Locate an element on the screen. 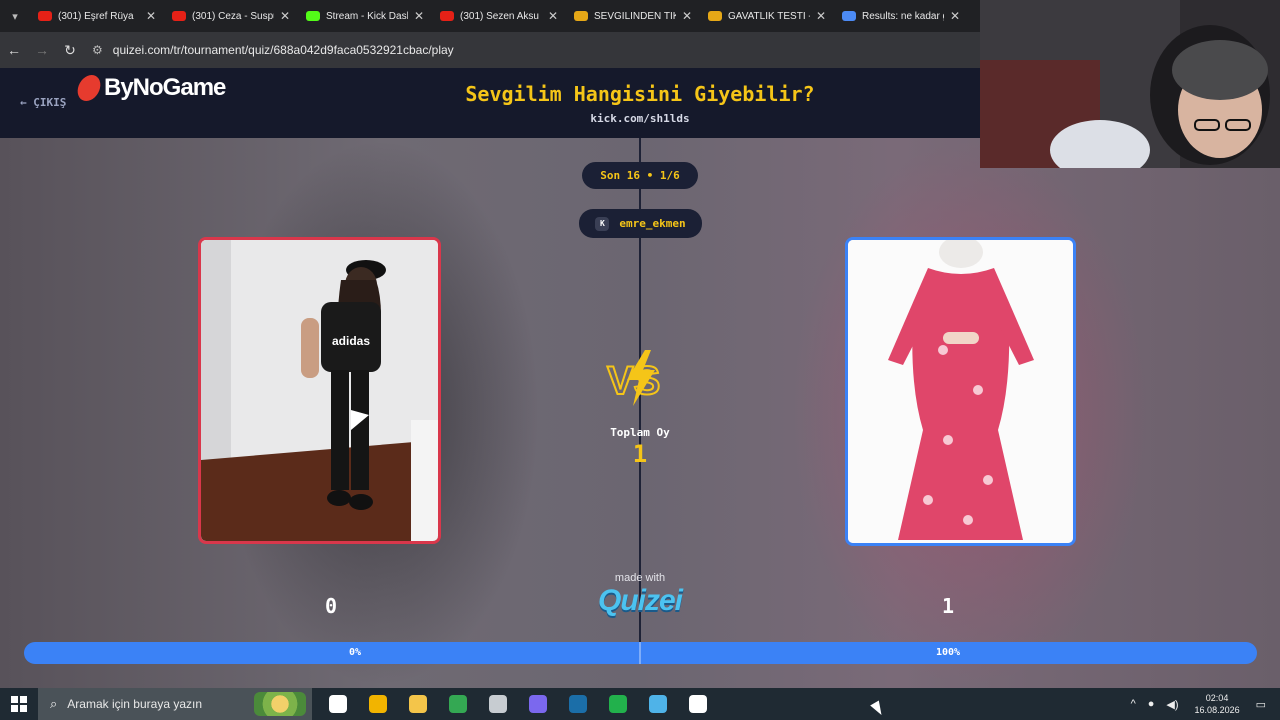 This screenshot has width=1280, height=720. chrome-icon is located at coordinates (458, 704).